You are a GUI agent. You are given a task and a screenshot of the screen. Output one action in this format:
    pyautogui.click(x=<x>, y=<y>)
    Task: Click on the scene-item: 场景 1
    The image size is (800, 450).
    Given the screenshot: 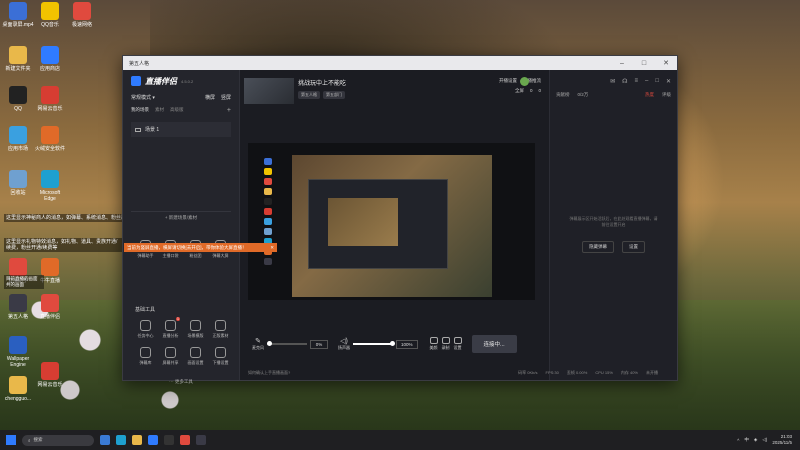 What is the action you would take?
    pyautogui.click(x=181, y=129)
    